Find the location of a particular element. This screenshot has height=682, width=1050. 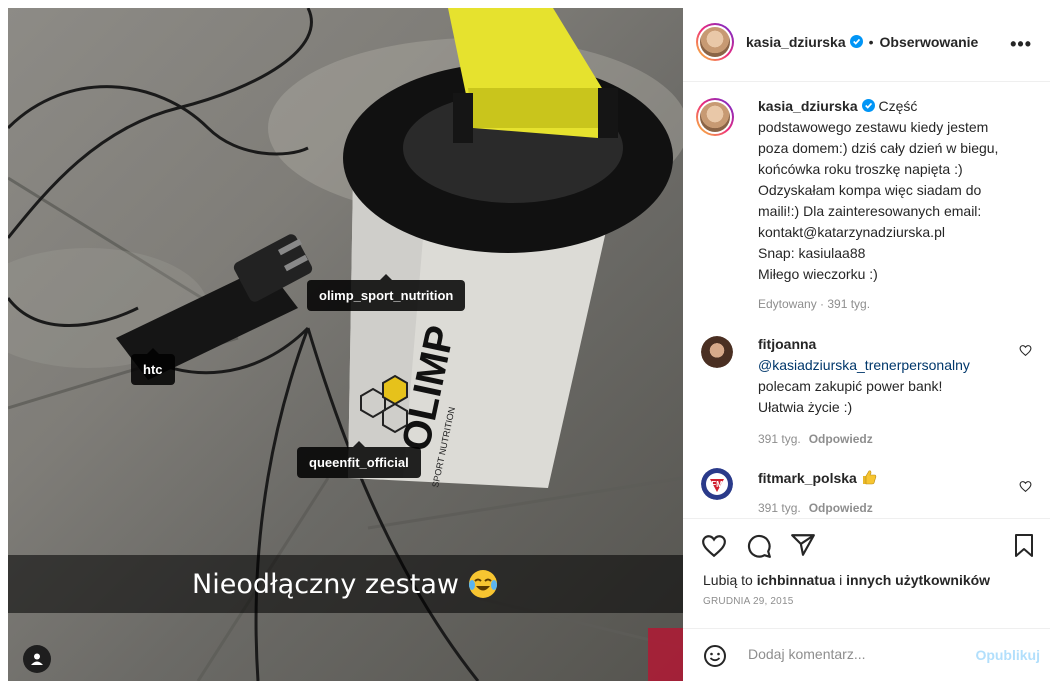

thumbs-up-emoji-icon is located at coordinates (869, 477).